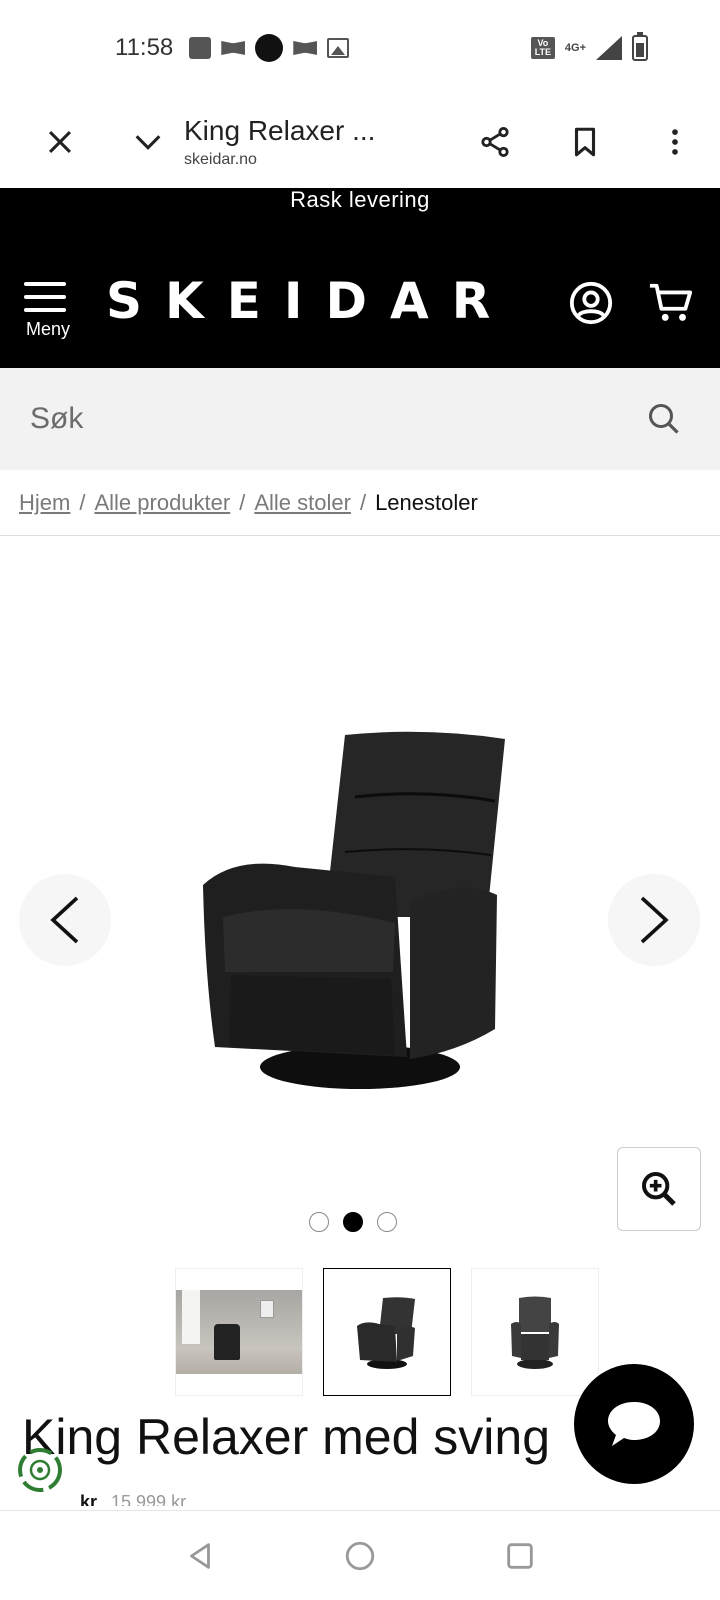  I want to click on home-icon, so click(360, 1556).